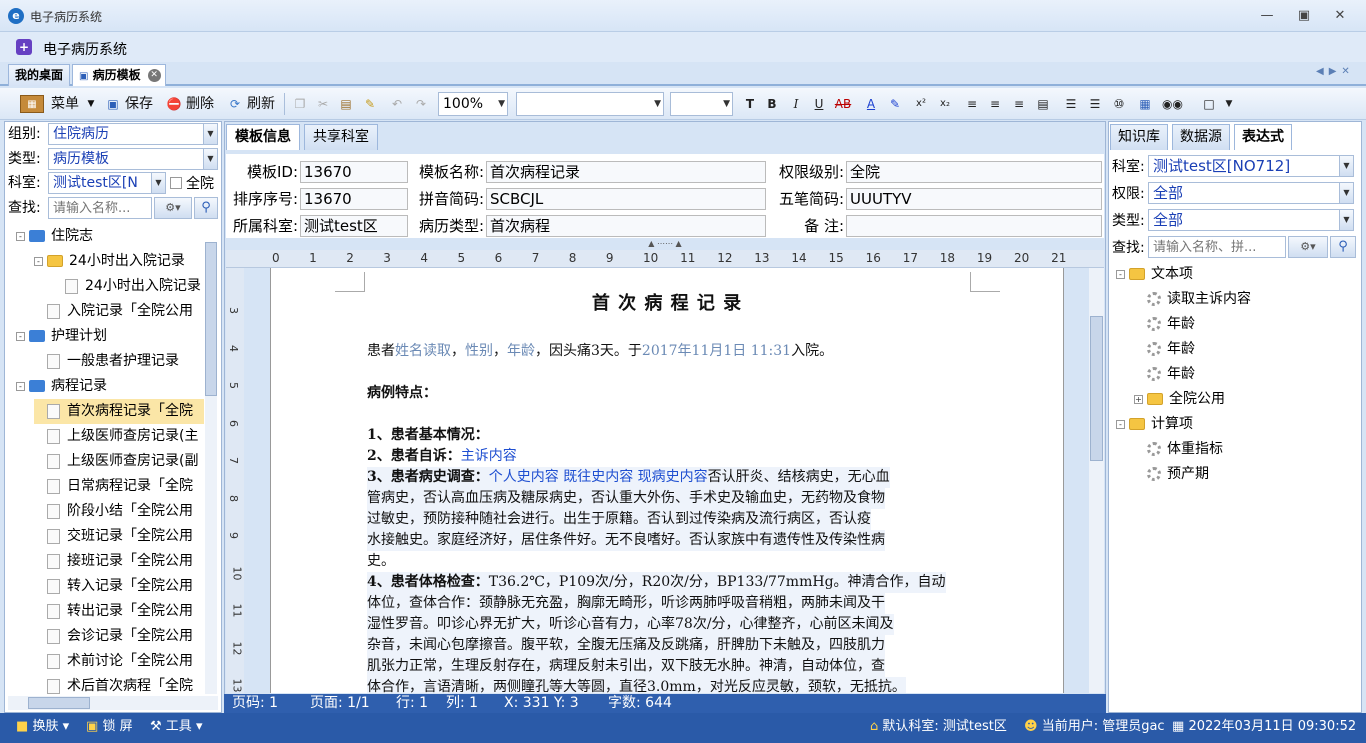 This screenshot has height=743, width=1366. What do you see at coordinates (626, 226) in the screenshot?
I see `record-type-field: 首次病程` at bounding box center [626, 226].